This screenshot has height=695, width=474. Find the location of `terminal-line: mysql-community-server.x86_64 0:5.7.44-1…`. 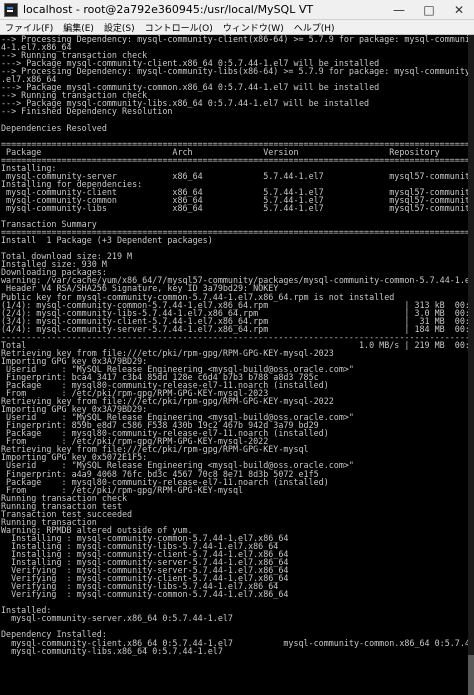

terminal-line: mysql-community-server.x86_64 0:5.7.44-1… is located at coordinates (117, 618).